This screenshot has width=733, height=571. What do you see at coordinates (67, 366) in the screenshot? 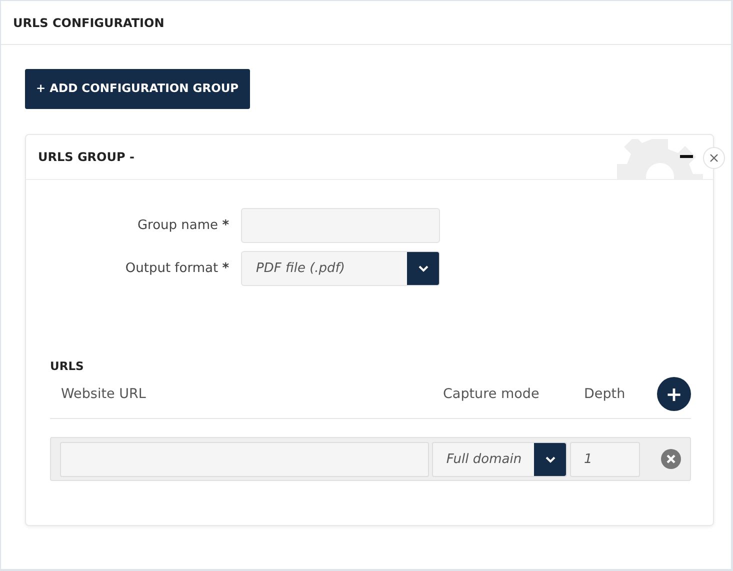
I see `section-title: URLS` at bounding box center [67, 366].